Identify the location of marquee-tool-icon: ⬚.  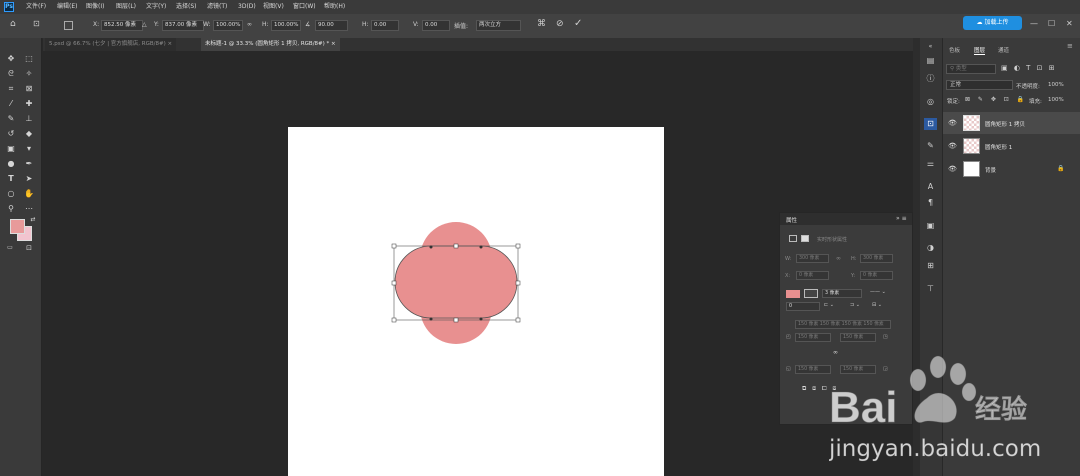
(29, 59).